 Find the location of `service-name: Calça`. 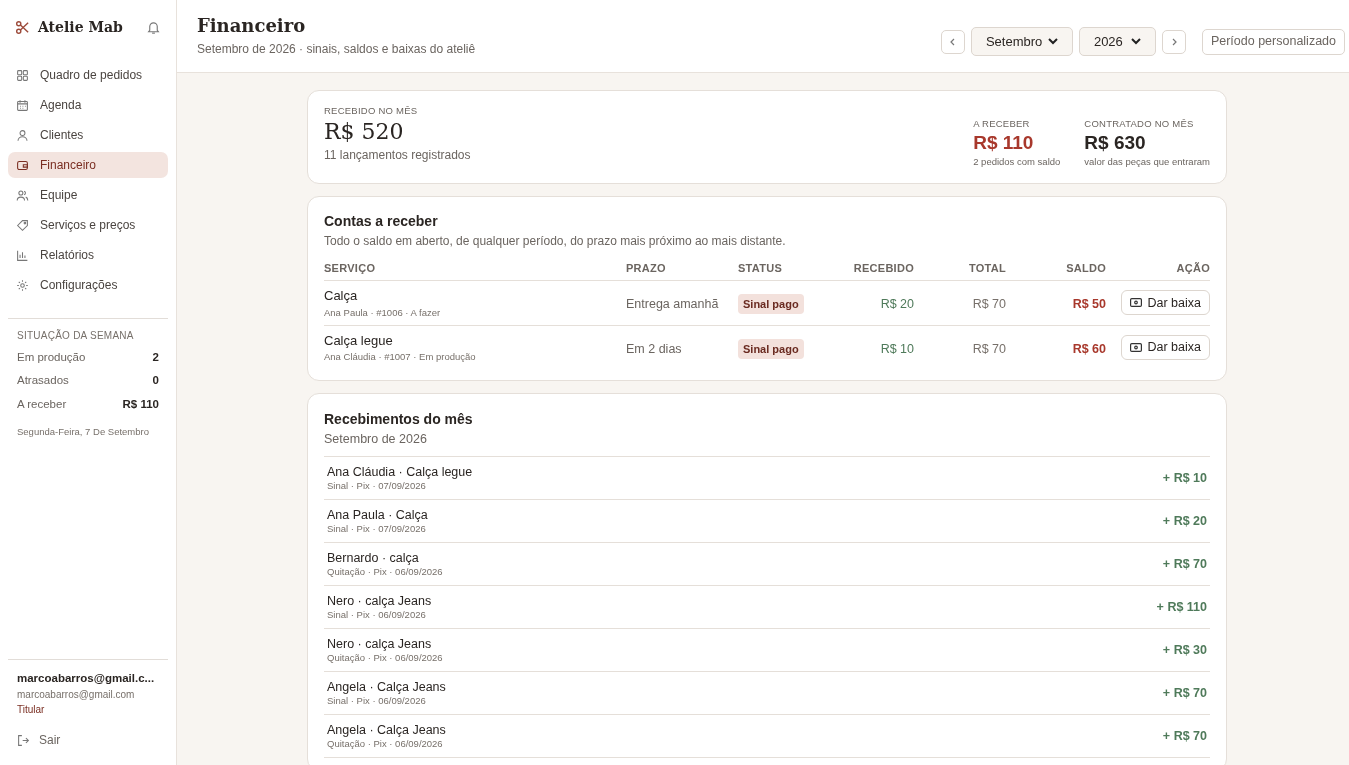

service-name: Calça is located at coordinates (341, 296).